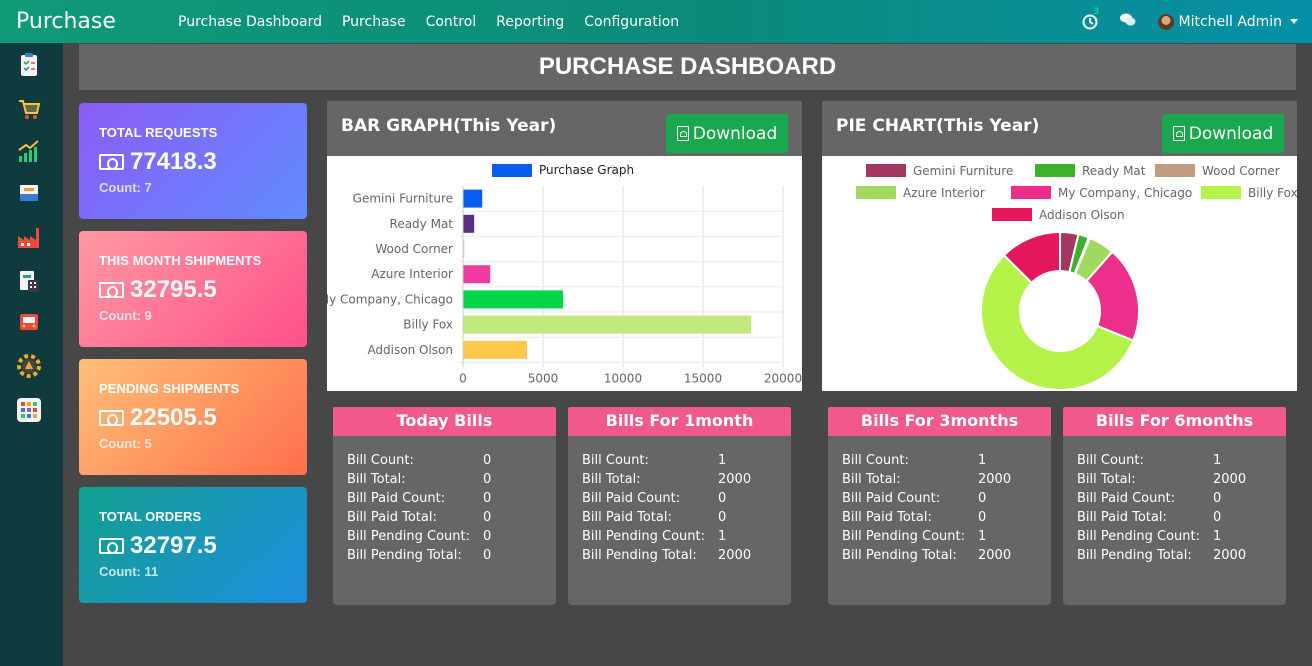  What do you see at coordinates (1127, 21) in the screenshot?
I see `chat-bubbles-icon` at bounding box center [1127, 21].